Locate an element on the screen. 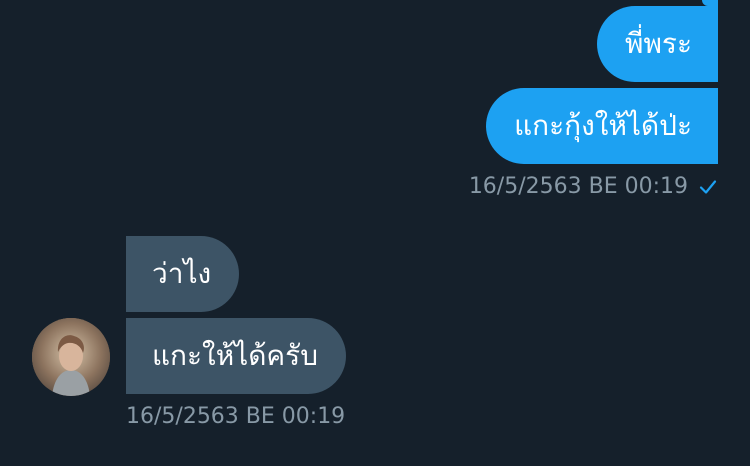 Image resolution: width=750 pixels, height=466 pixels. received-message-bubble: ว่าไง is located at coordinates (183, 274).